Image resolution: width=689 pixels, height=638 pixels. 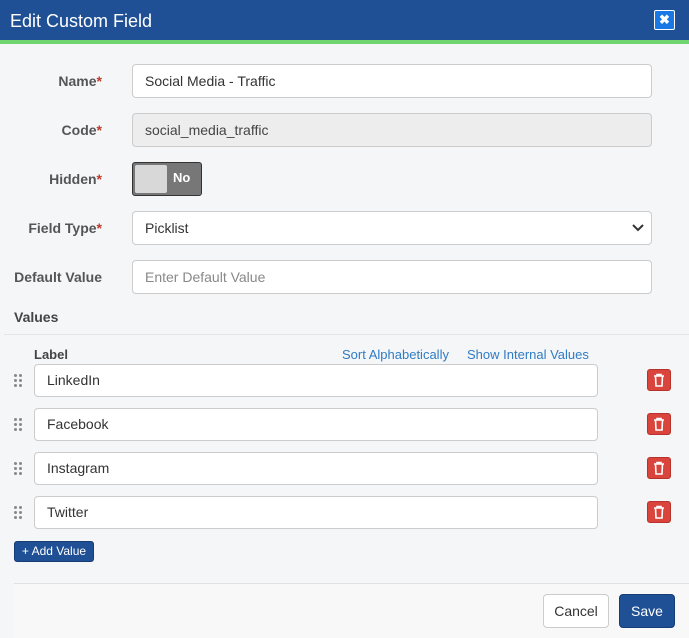 I want to click on default-value-label: Default Value, so click(x=58, y=277).